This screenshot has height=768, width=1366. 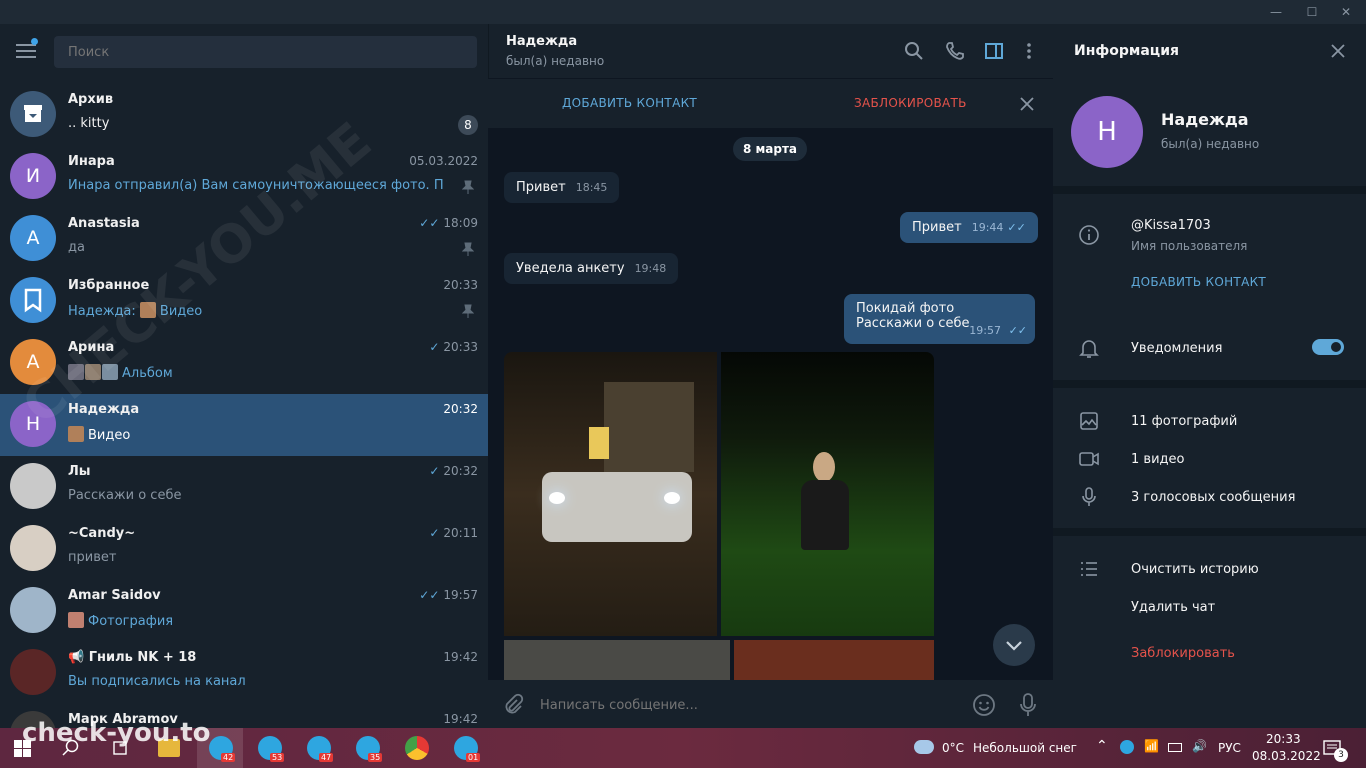 I want to click on chat-name: Amar Saidov, so click(x=114, y=595).